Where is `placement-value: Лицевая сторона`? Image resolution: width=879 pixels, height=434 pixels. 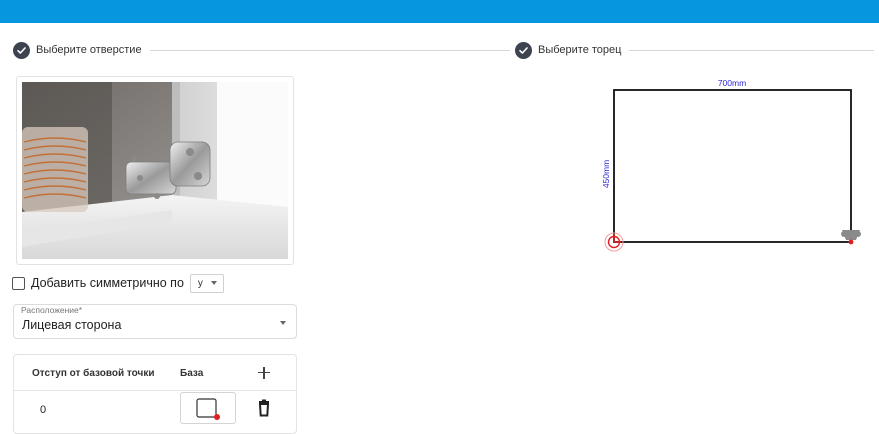 placement-value: Лицевая сторона is located at coordinates (72, 325).